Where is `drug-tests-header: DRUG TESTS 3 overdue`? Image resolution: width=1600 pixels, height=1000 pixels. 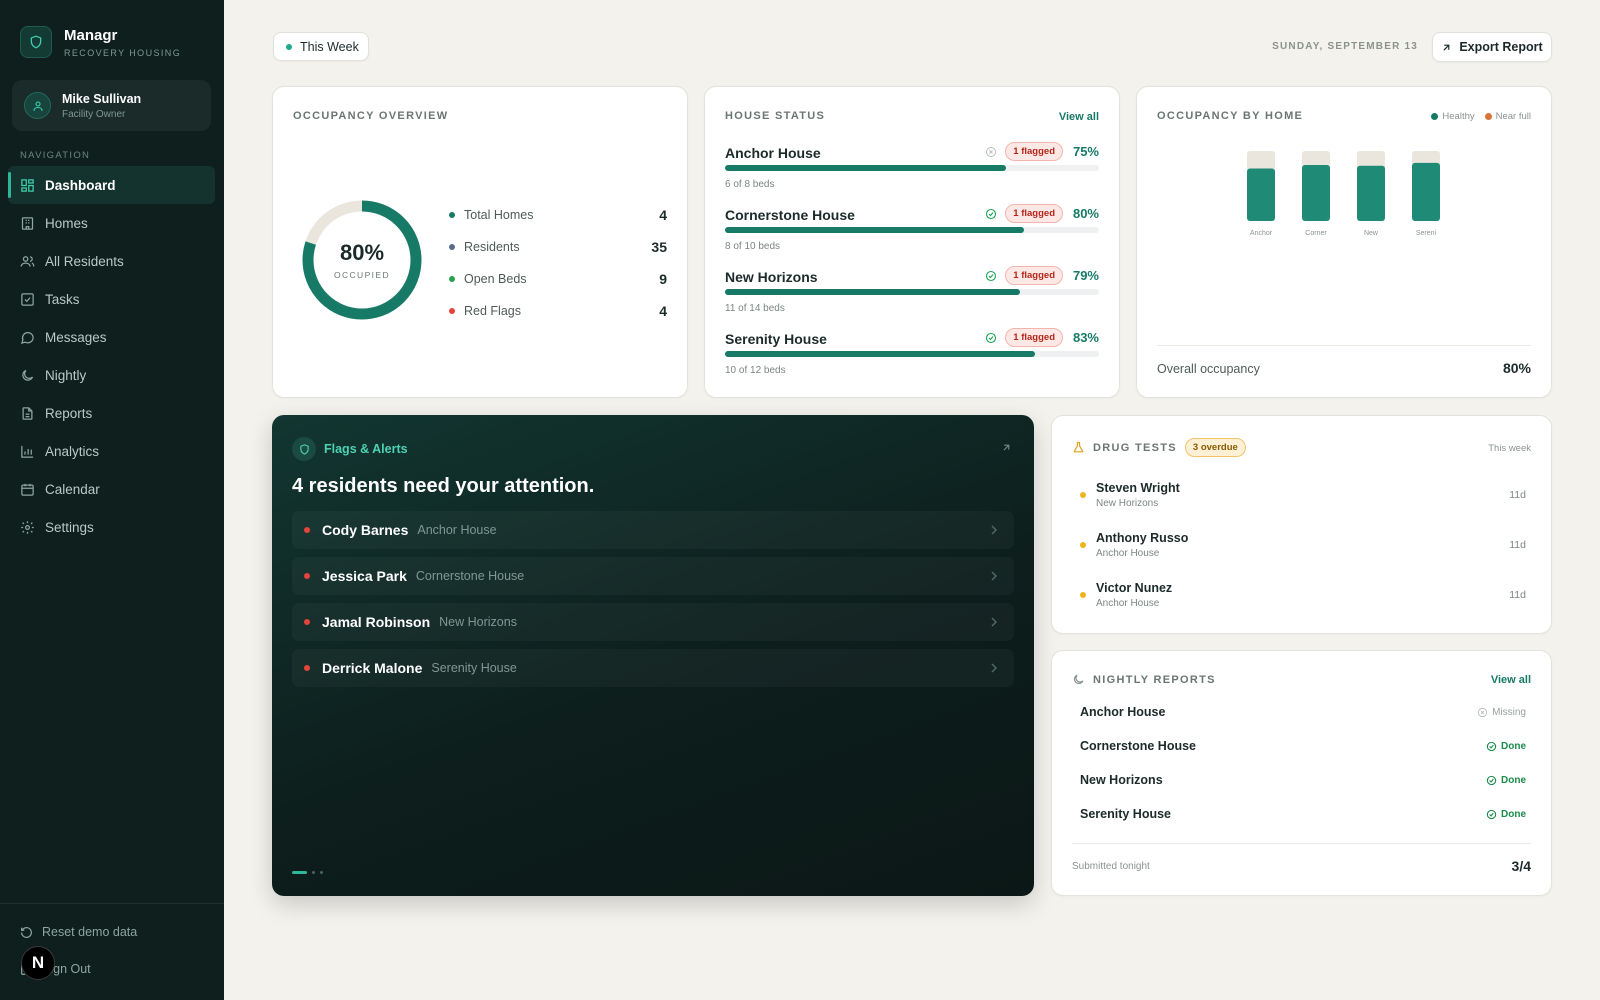
drug-tests-header: DRUG TESTS 3 overdue is located at coordinates (1159, 447).